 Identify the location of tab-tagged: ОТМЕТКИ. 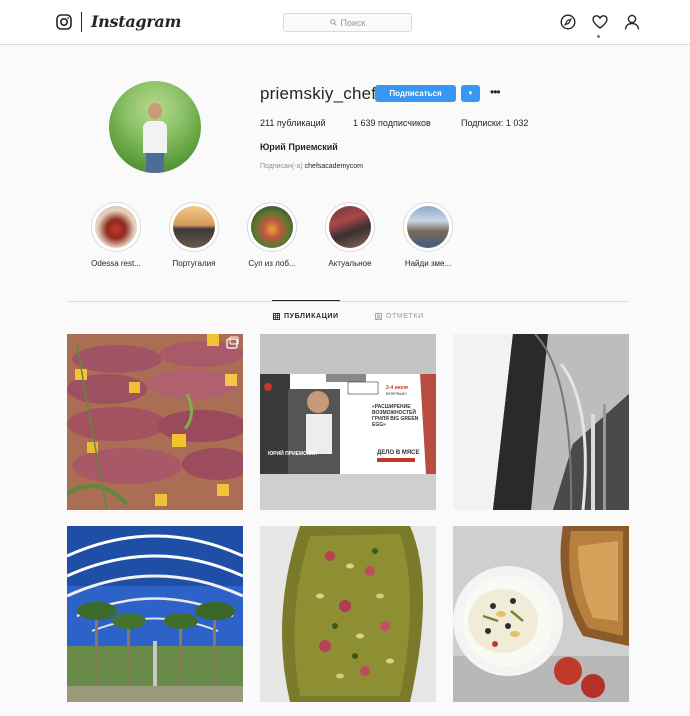
(399, 316).